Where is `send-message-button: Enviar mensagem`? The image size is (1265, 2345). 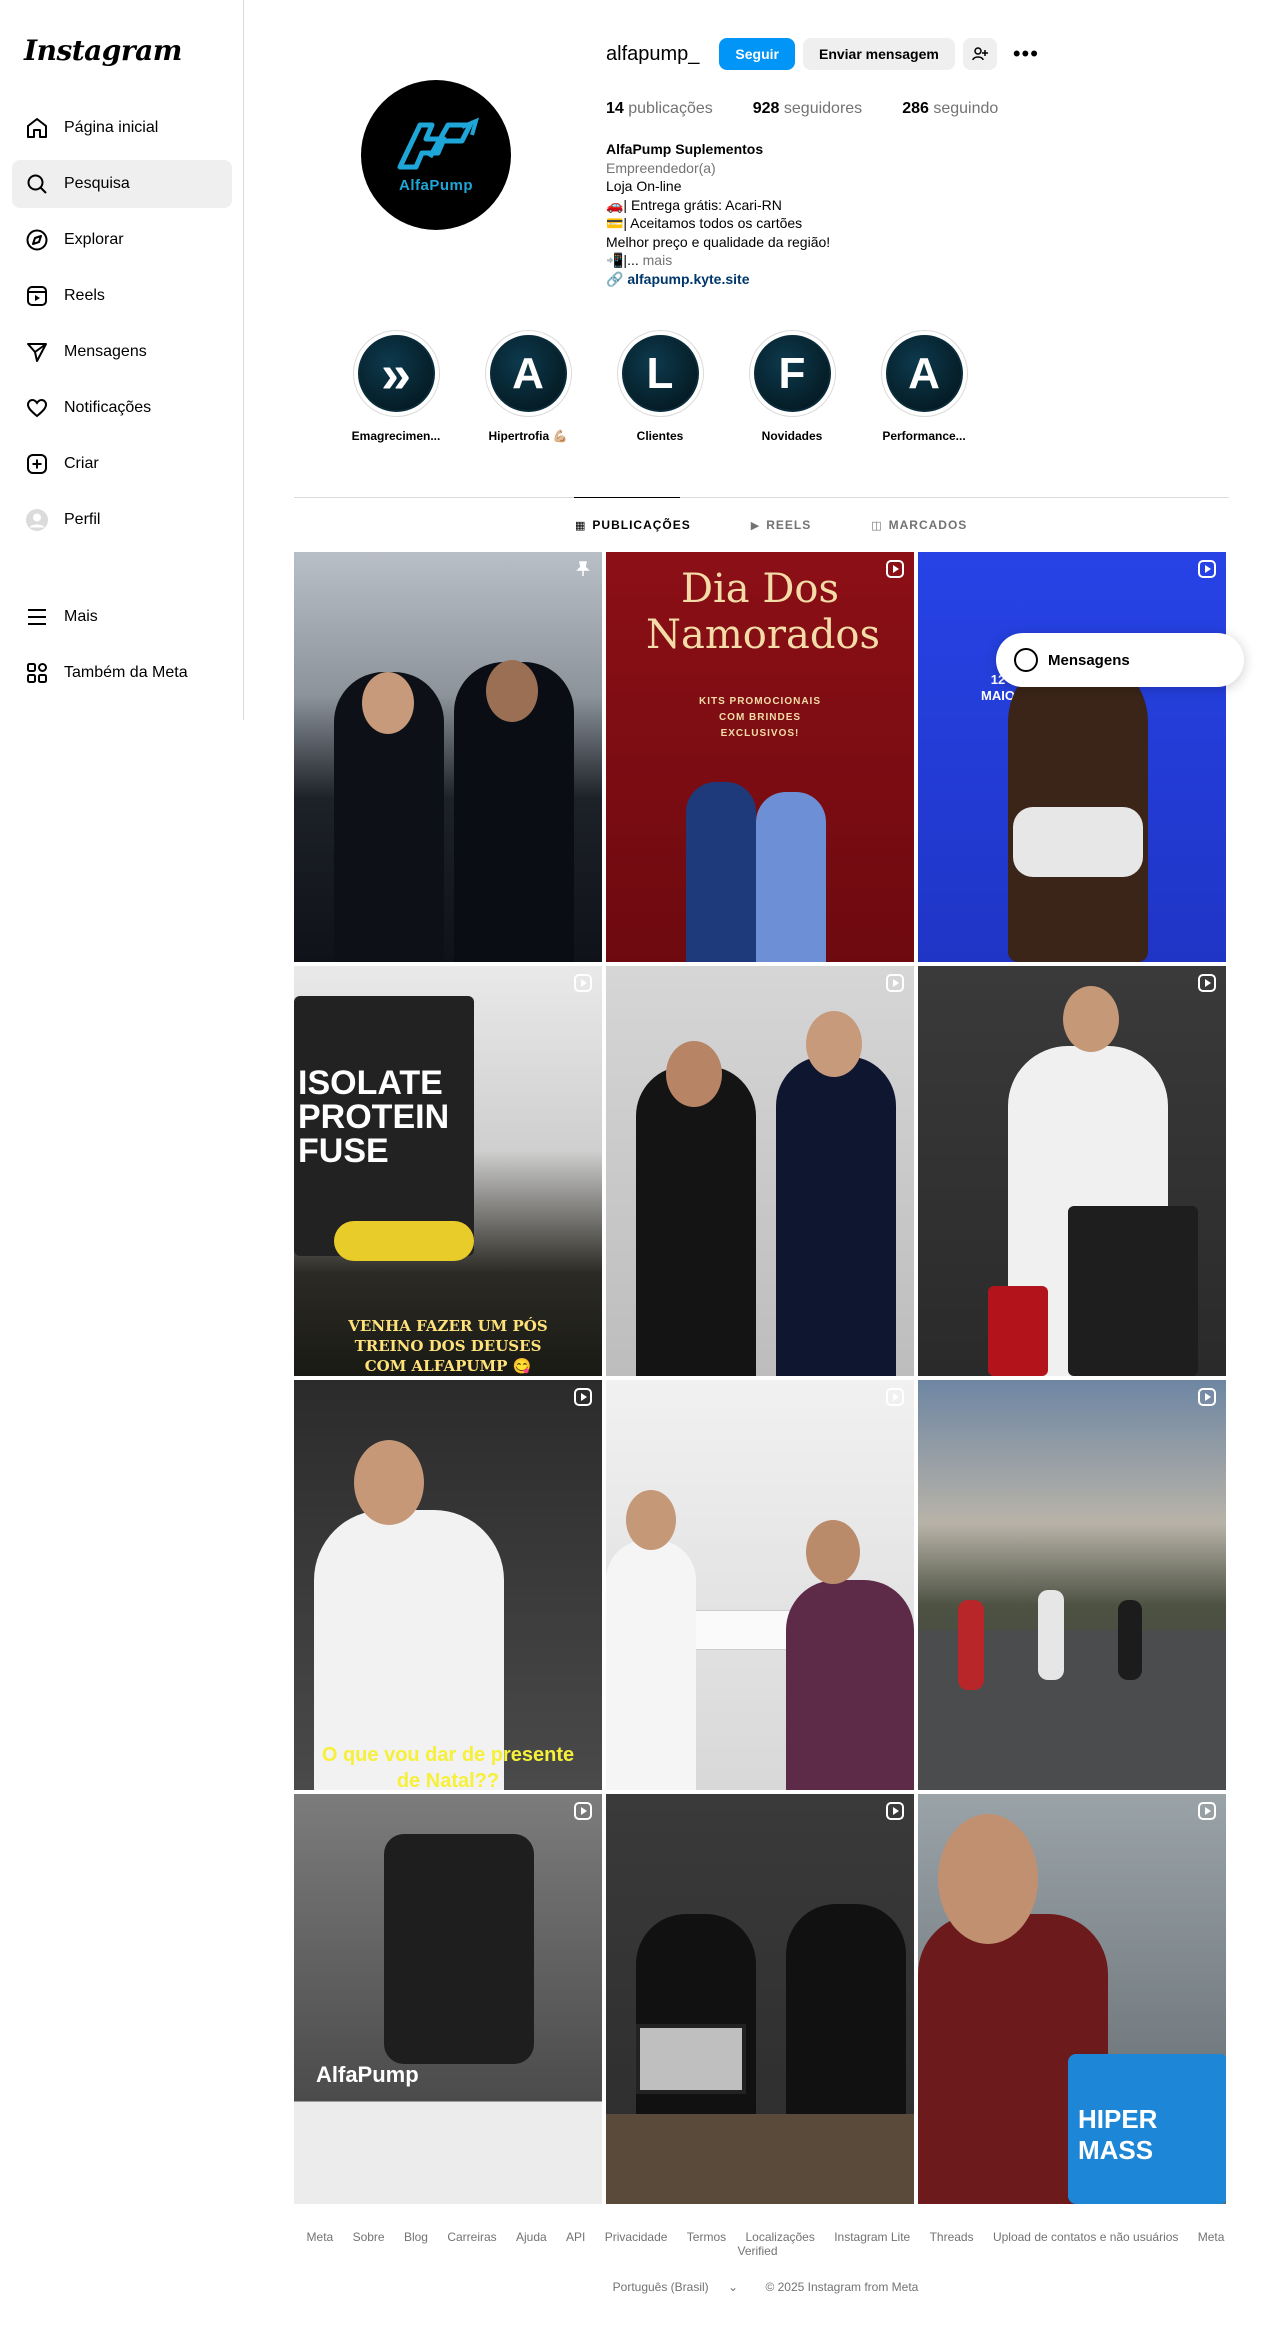
send-message-button: Enviar mensagem is located at coordinates (878, 54).